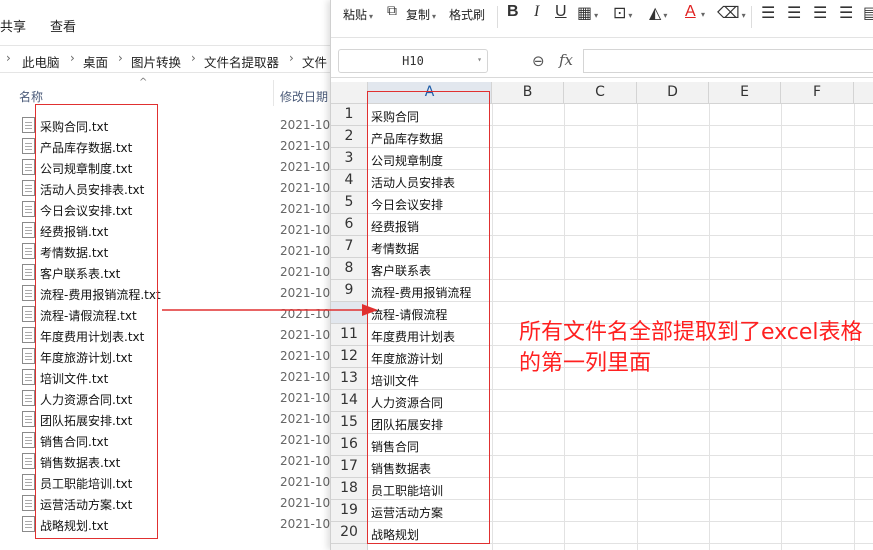 The height and width of the screenshot is (550, 873). I want to click on underline-button: U, so click(561, 12).